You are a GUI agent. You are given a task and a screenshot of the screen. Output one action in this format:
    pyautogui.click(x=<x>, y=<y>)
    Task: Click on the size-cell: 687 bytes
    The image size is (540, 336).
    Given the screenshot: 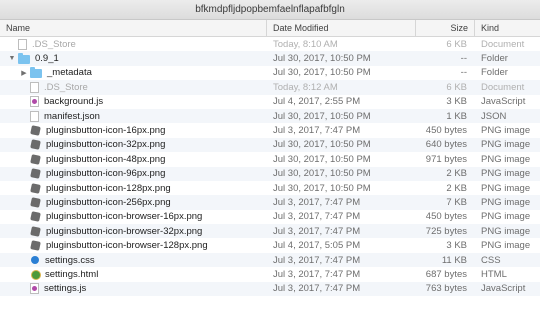 What is the action you would take?
    pyautogui.click(x=446, y=274)
    